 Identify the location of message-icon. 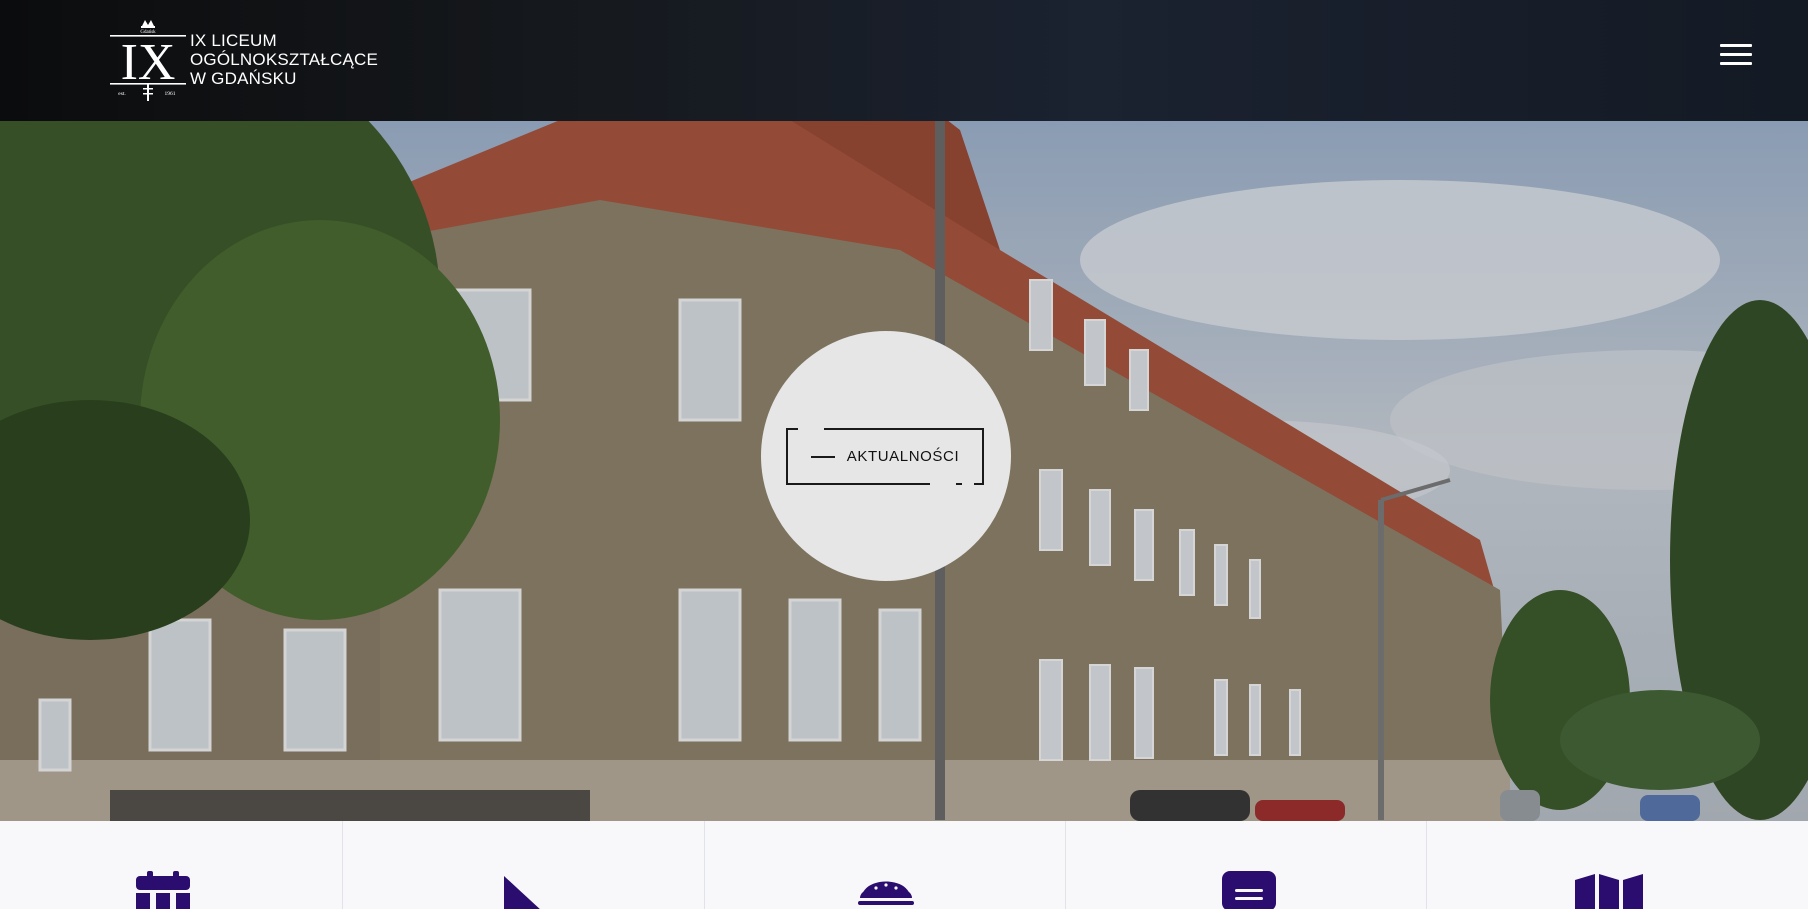
(1249, 890).